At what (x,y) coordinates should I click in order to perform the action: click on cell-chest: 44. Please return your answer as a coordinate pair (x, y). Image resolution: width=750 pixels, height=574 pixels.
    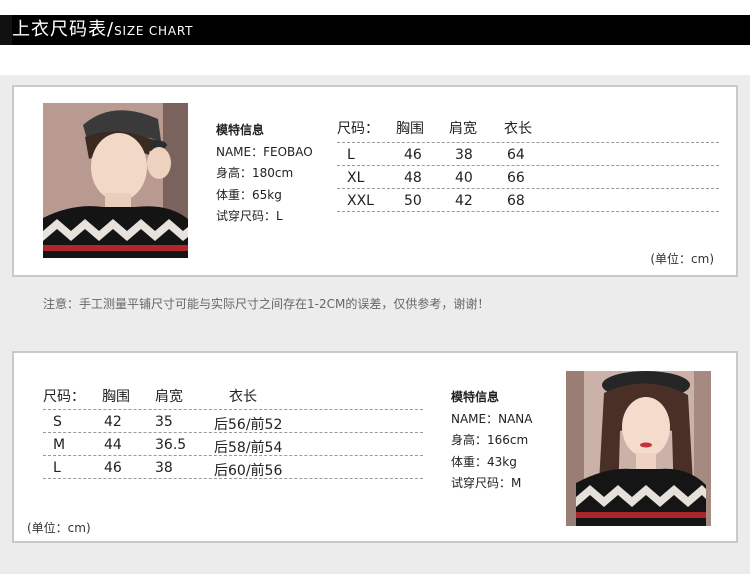
    Looking at the image, I should click on (113, 445).